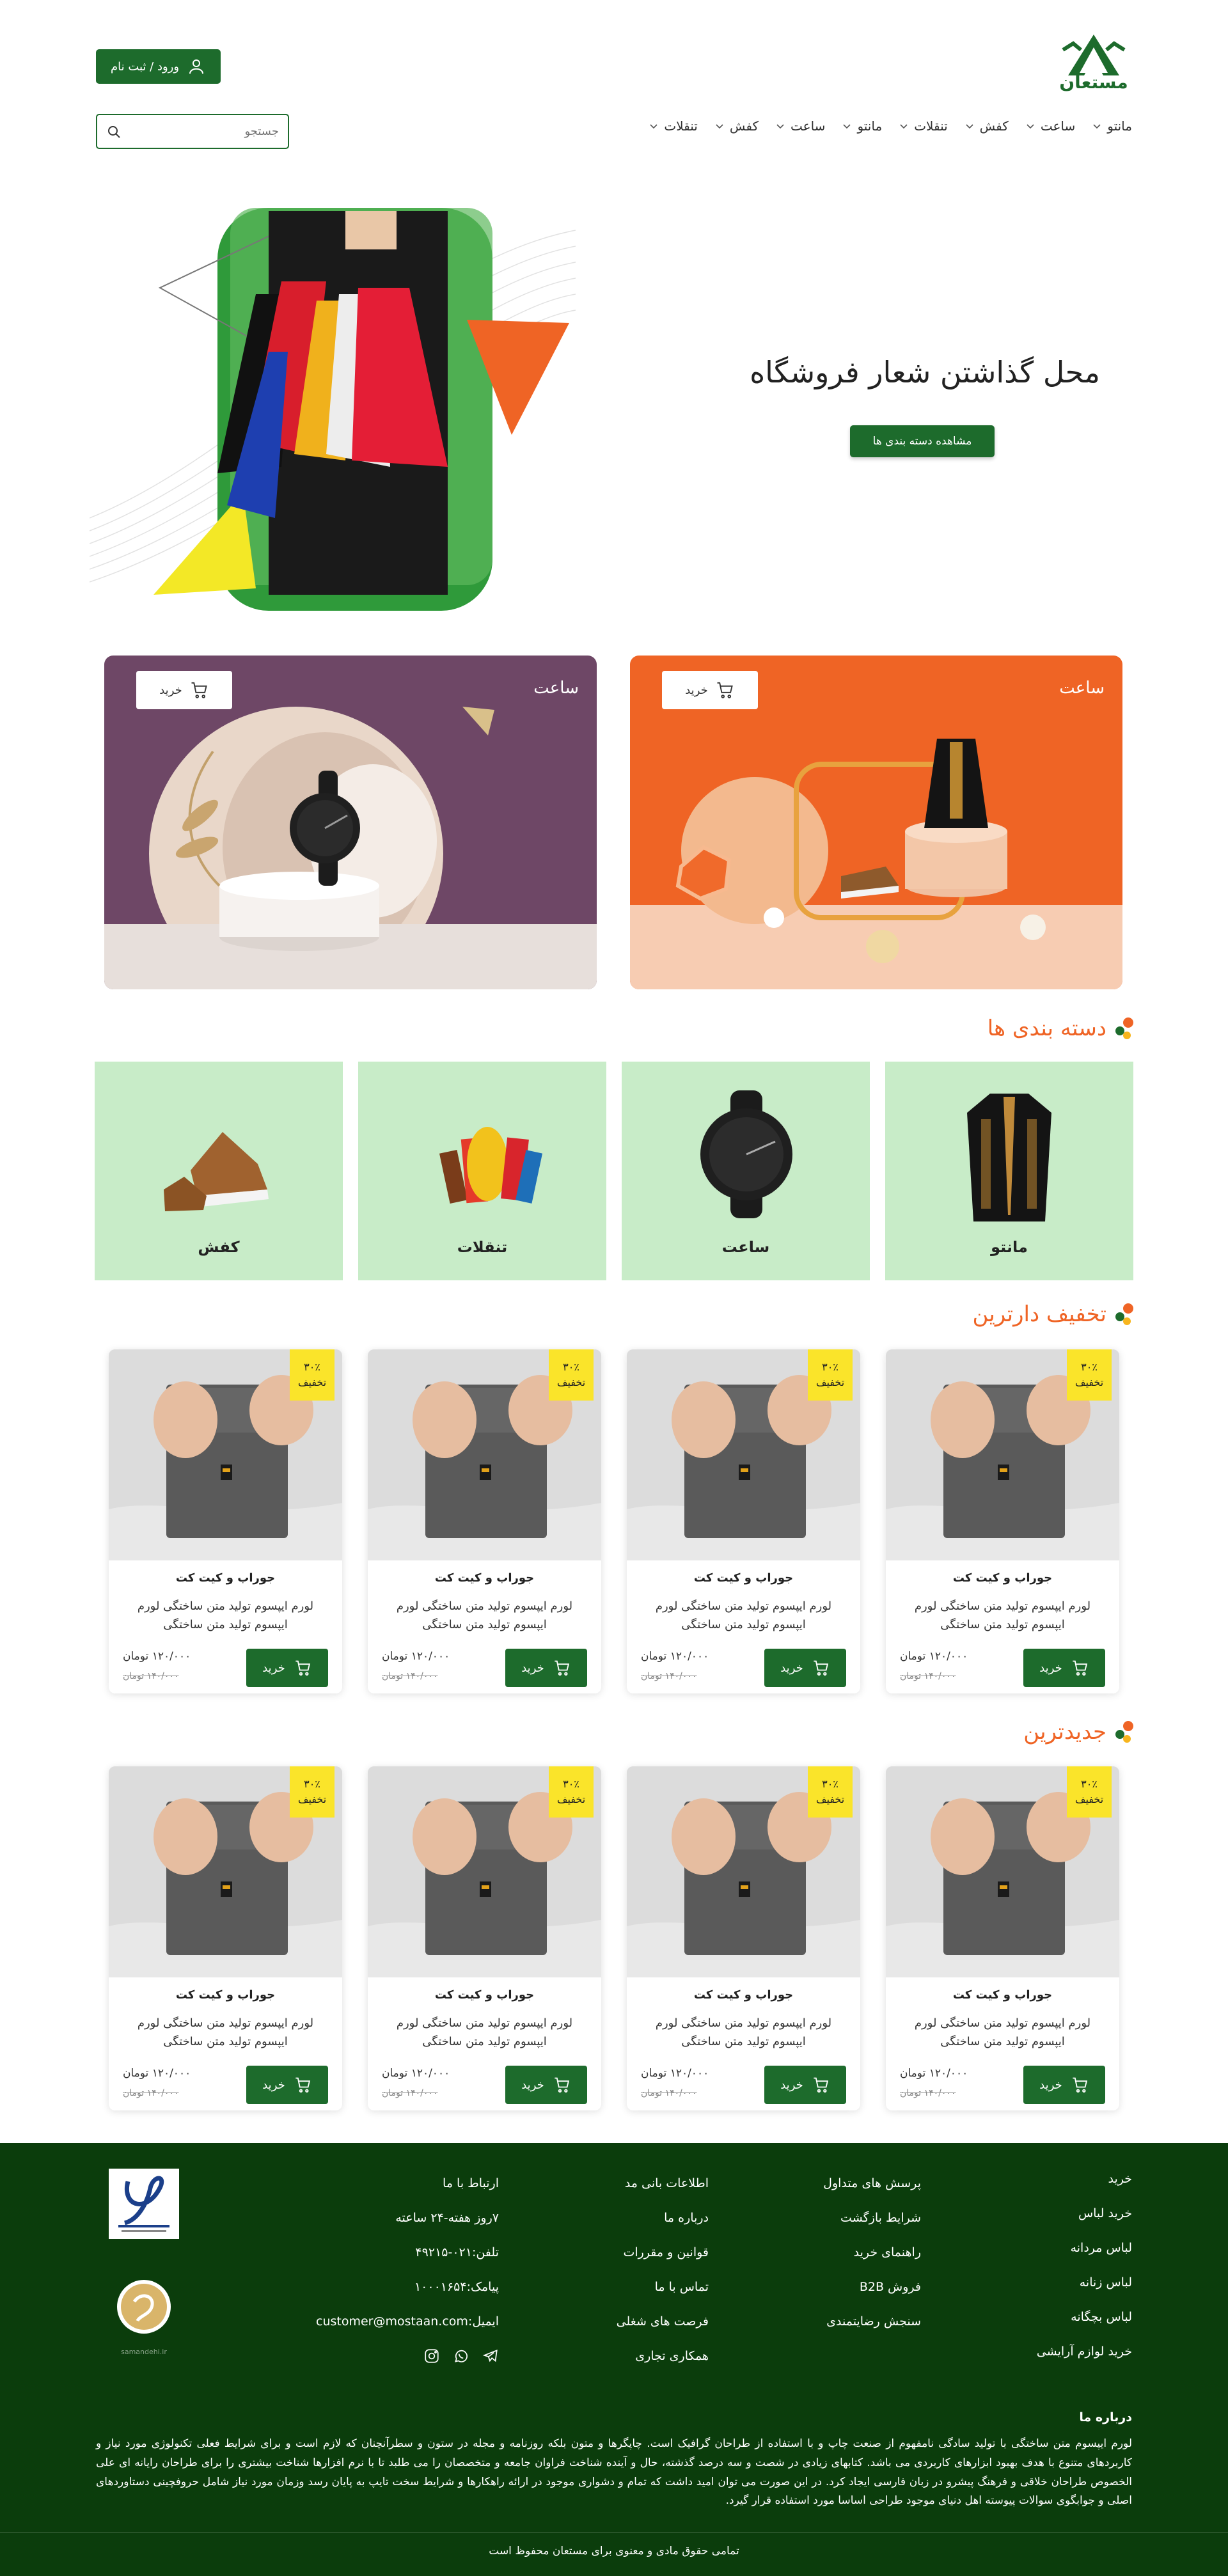 The height and width of the screenshot is (2576, 1228). Describe the element at coordinates (925, 372) in the screenshot. I see `hero-slogan: محل گذاشتن شعار فروشگاه` at that location.